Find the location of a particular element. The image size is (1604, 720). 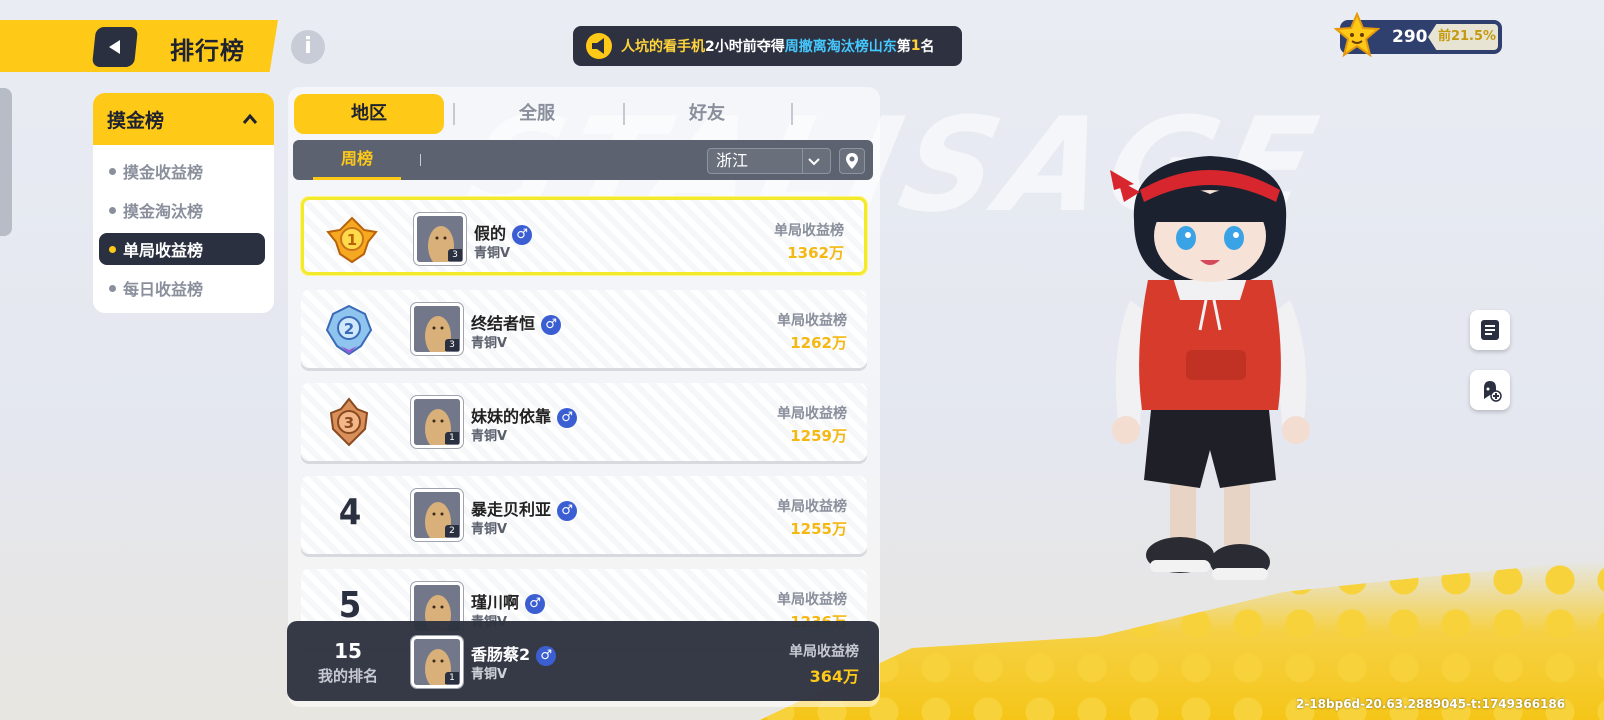

my-avatar: 1 is located at coordinates (437, 662).